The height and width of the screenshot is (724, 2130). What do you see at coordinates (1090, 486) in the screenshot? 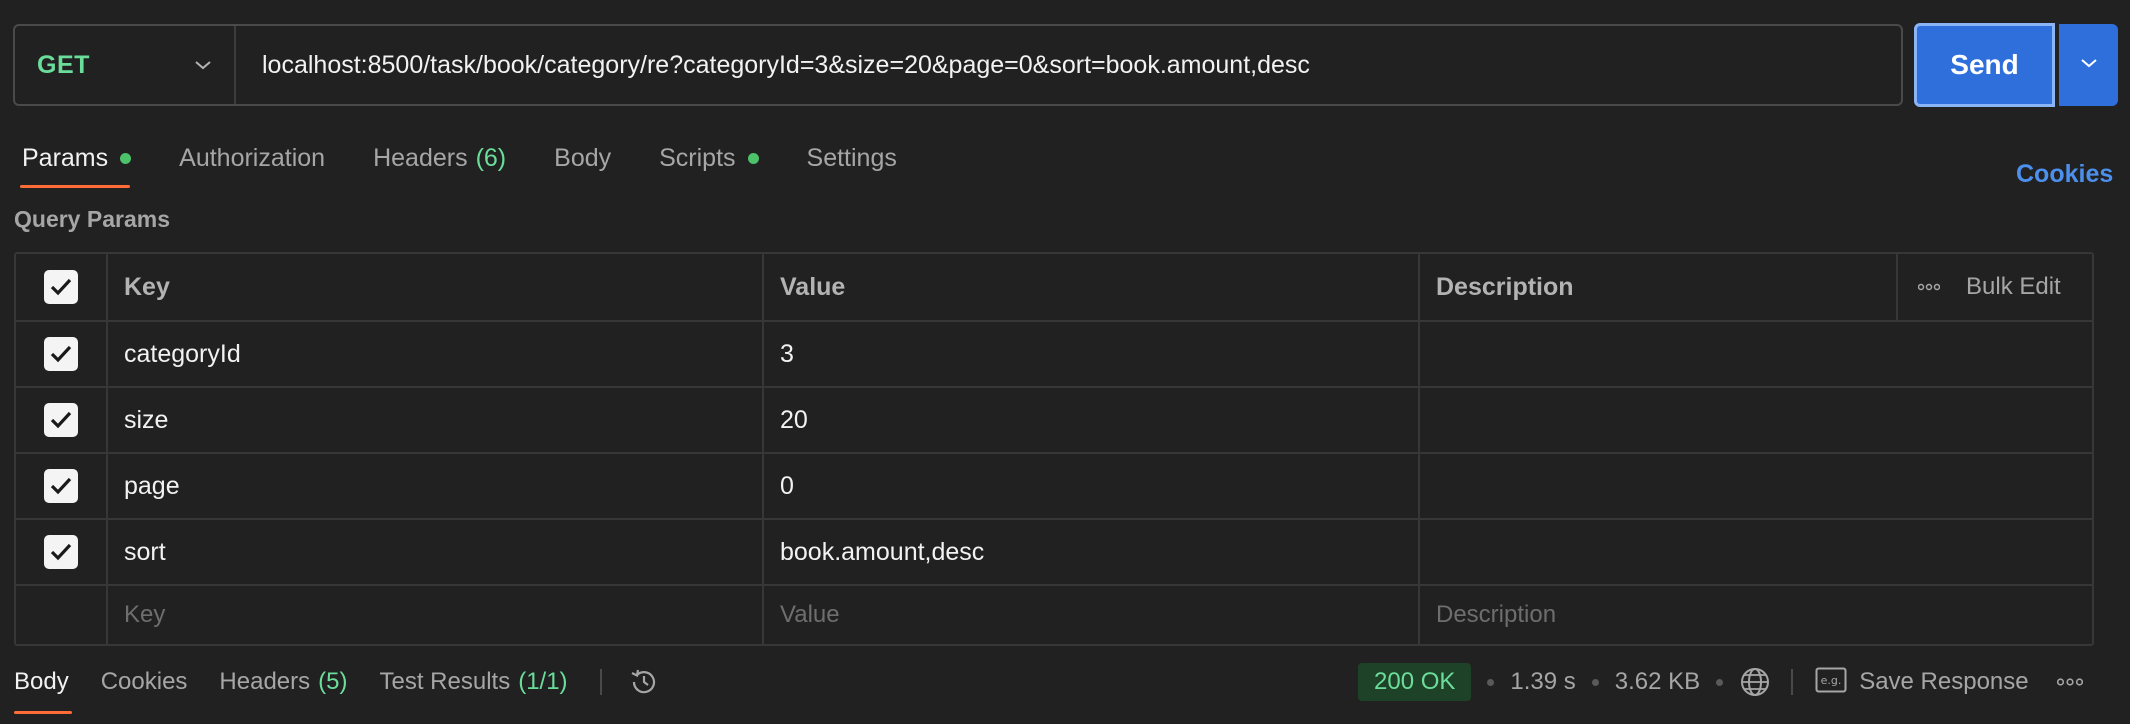
I see `param-value-cell: 0` at bounding box center [1090, 486].